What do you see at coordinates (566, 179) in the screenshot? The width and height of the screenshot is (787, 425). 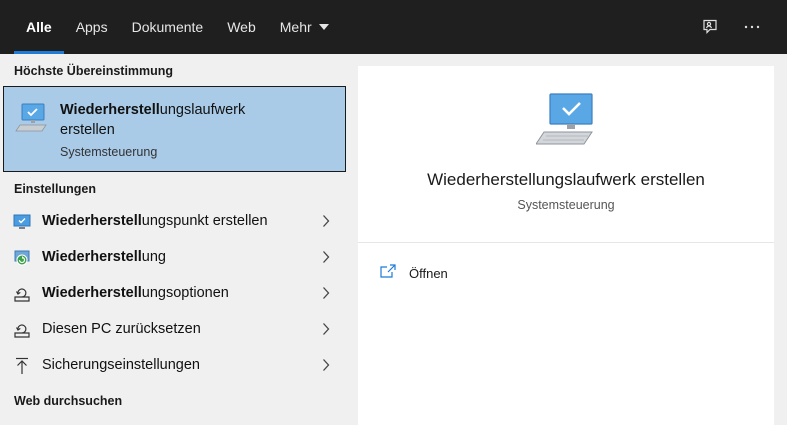 I see `preview-title: Wiederherstellungslaufwerk erstellen` at bounding box center [566, 179].